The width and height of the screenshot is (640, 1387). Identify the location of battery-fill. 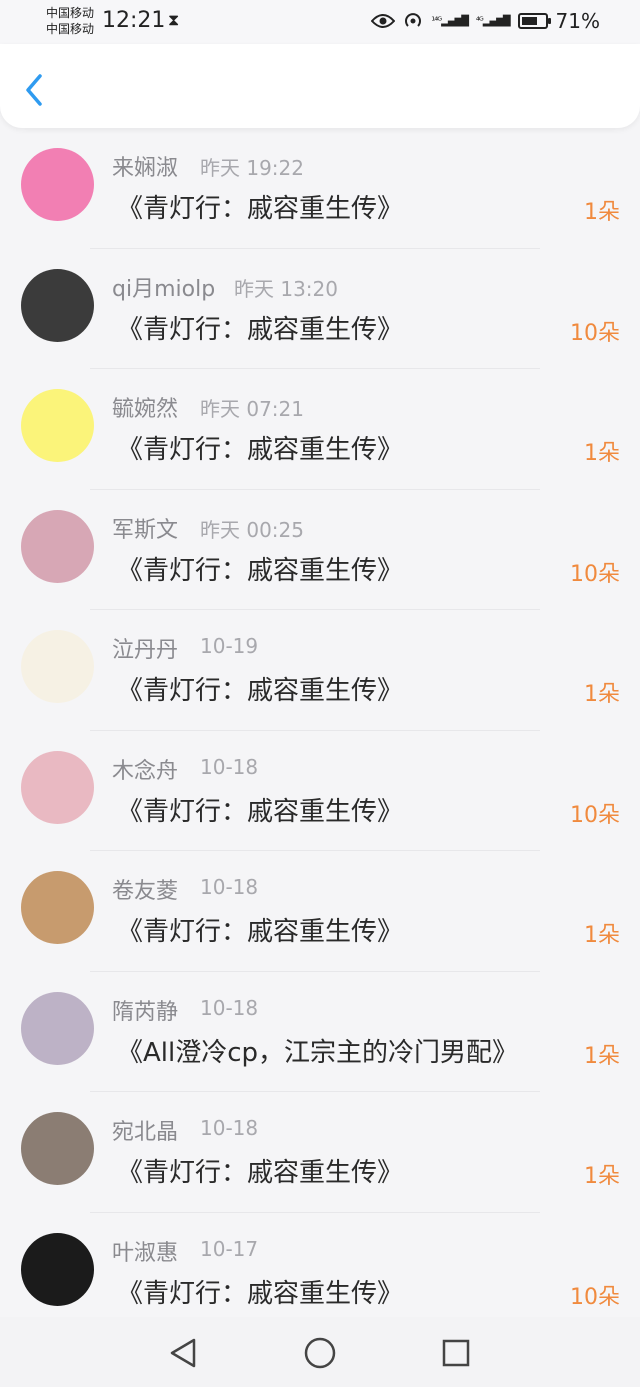
(529, 21).